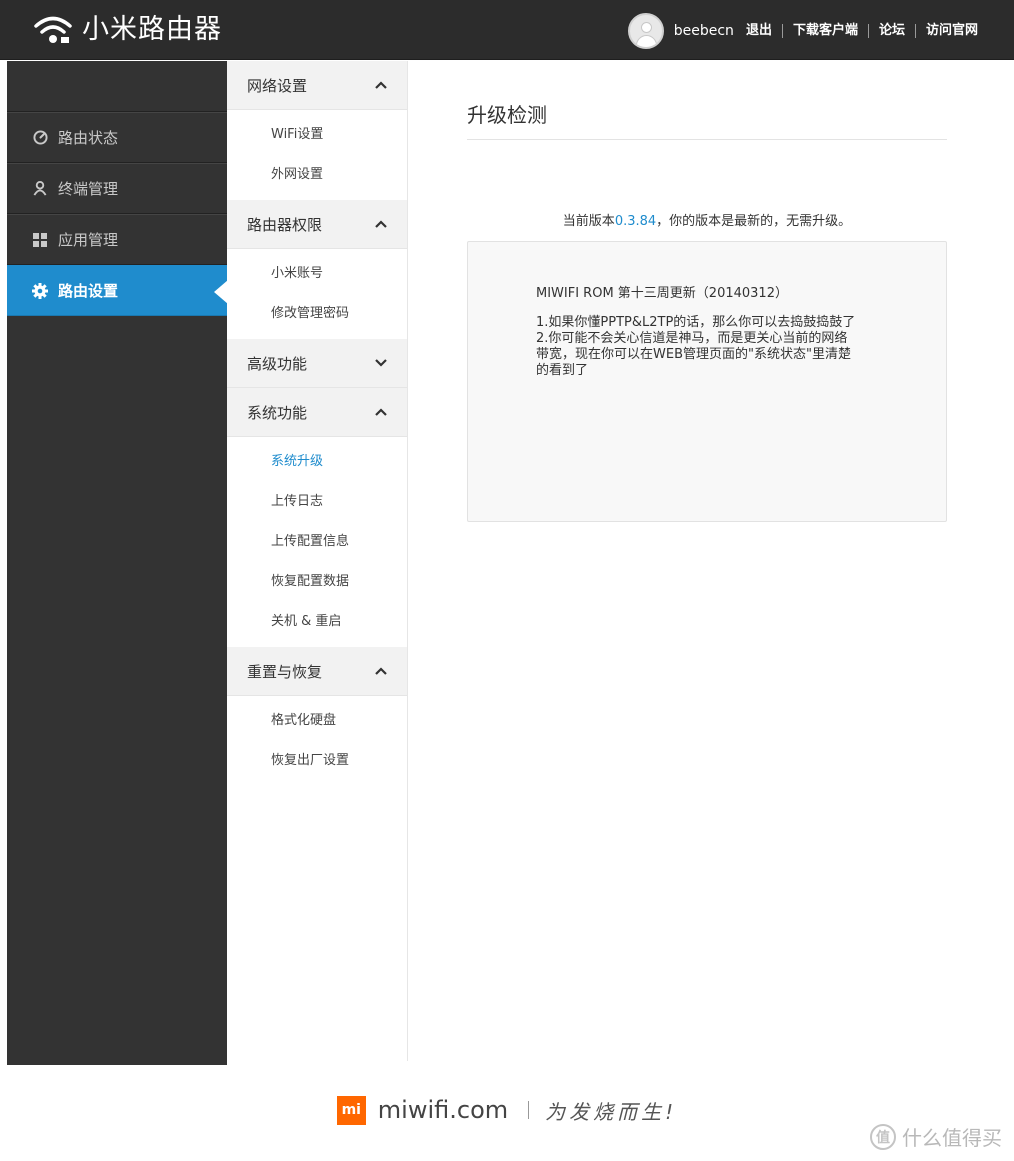  What do you see at coordinates (696, 322) in the screenshot?
I see `release-note-line: 1.如果你懂PPTP&L2TP的话，那么你可以去捣鼓捣鼓了` at bounding box center [696, 322].